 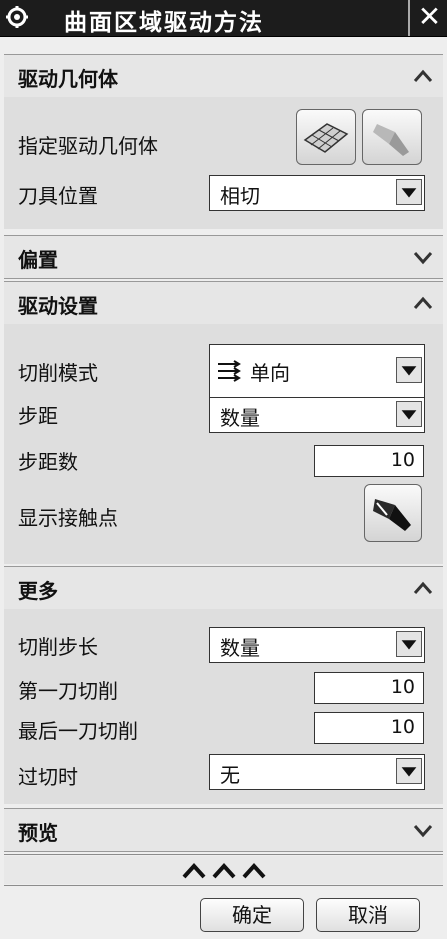 I want to click on section-header-more: 更多, so click(x=223, y=588).